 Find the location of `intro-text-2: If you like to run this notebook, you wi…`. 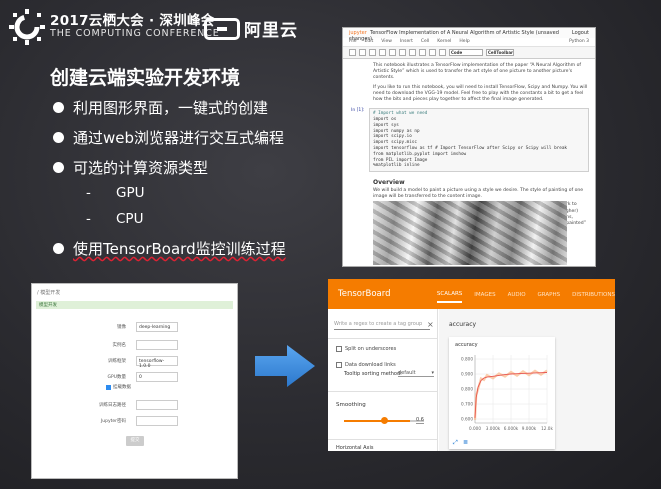

intro-text-2: If you like to run this notebook, you wi… is located at coordinates (480, 93).